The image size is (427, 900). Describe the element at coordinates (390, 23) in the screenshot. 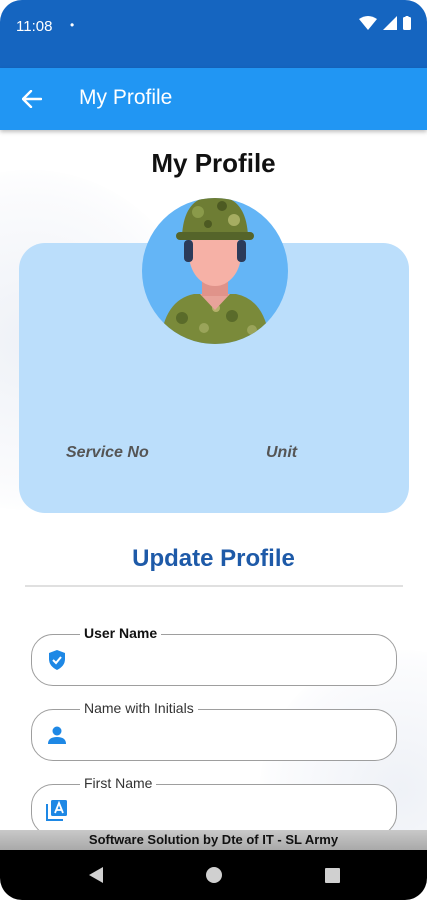

I see `signal-icon` at that location.